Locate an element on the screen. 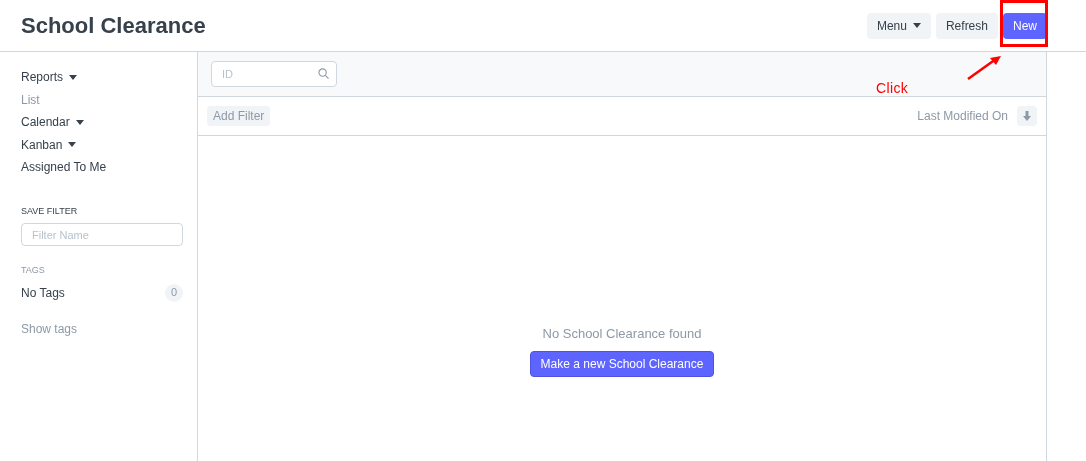  highlight-frame is located at coordinates (1024, 23).